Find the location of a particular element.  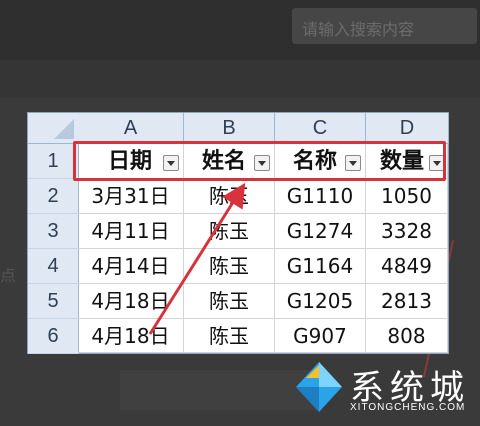

site-logo: 系统城 XITONGCHENG.COM is located at coordinates (384, 389).